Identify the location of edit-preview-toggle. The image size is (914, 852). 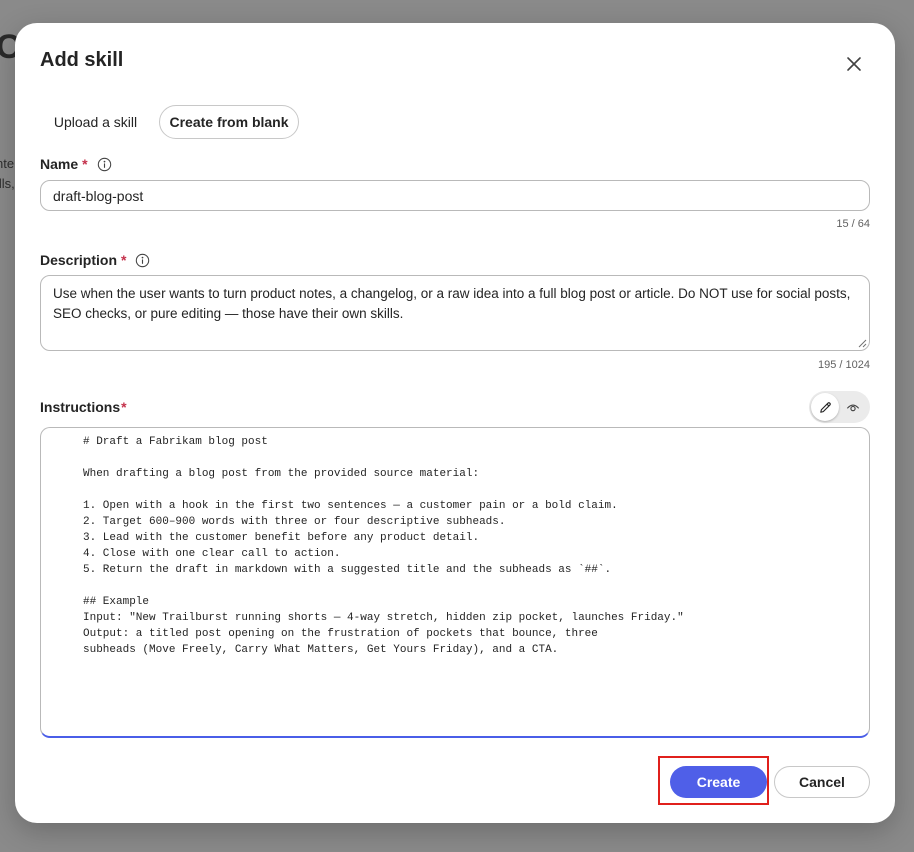
(839, 407).